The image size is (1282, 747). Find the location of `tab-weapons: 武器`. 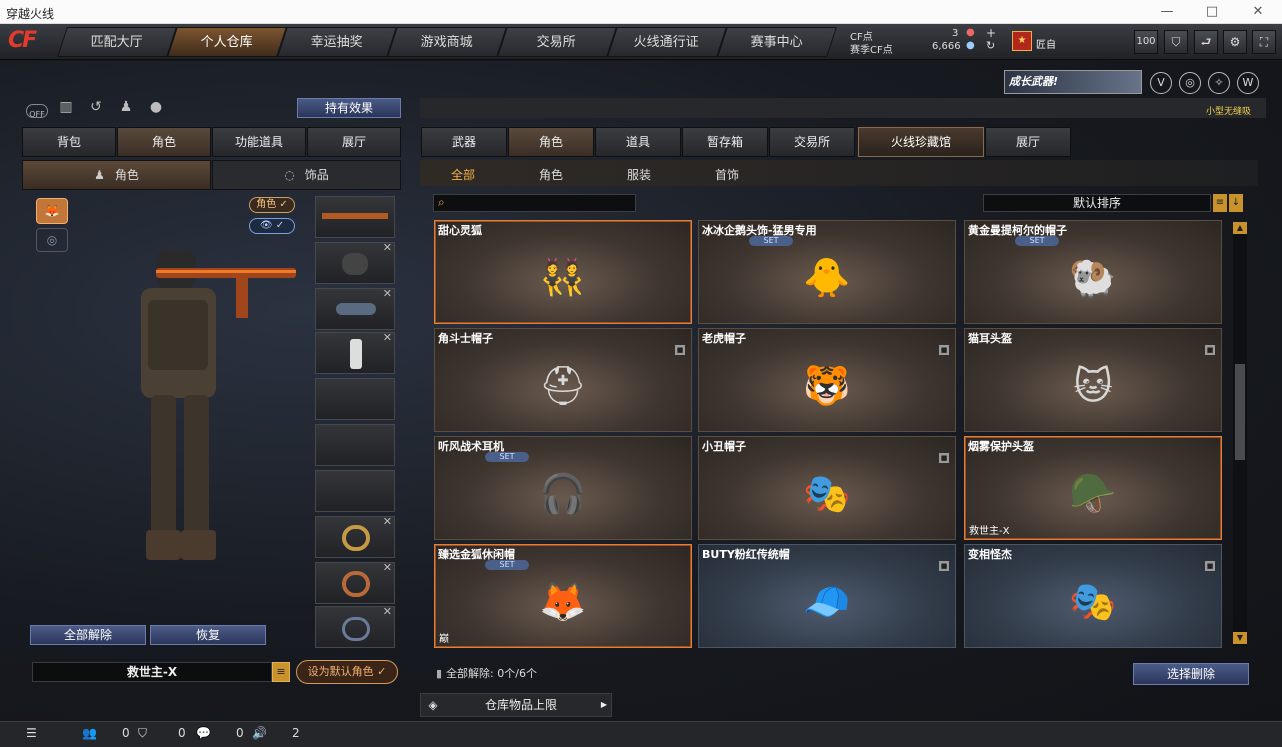

tab-weapons: 武器 is located at coordinates (464, 142).